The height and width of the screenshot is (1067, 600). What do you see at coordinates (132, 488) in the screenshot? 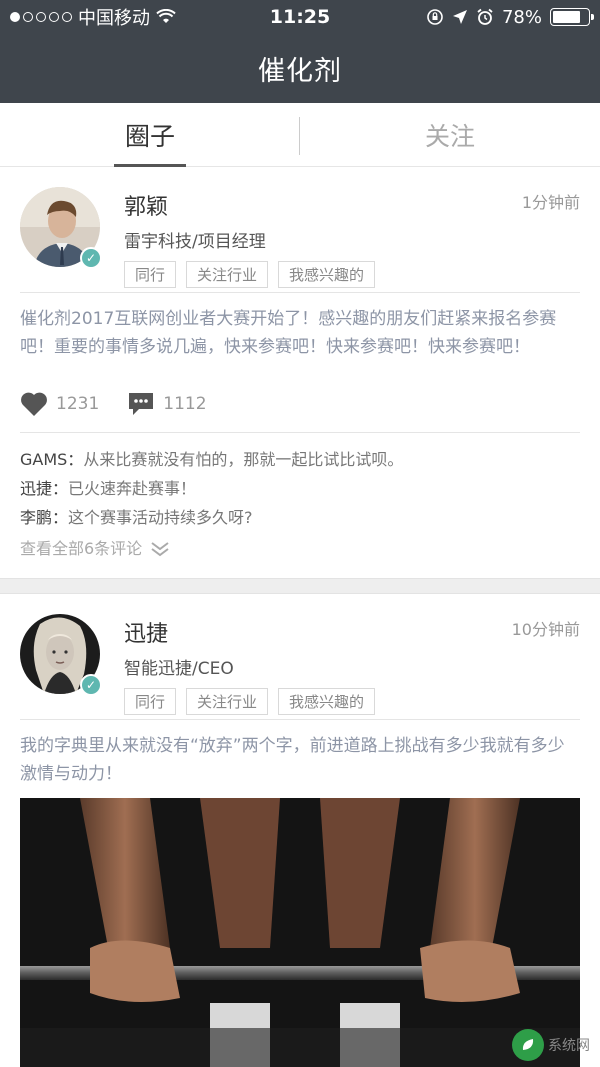
I see `comment-text: 已火速奔赴赛事！` at bounding box center [132, 488].